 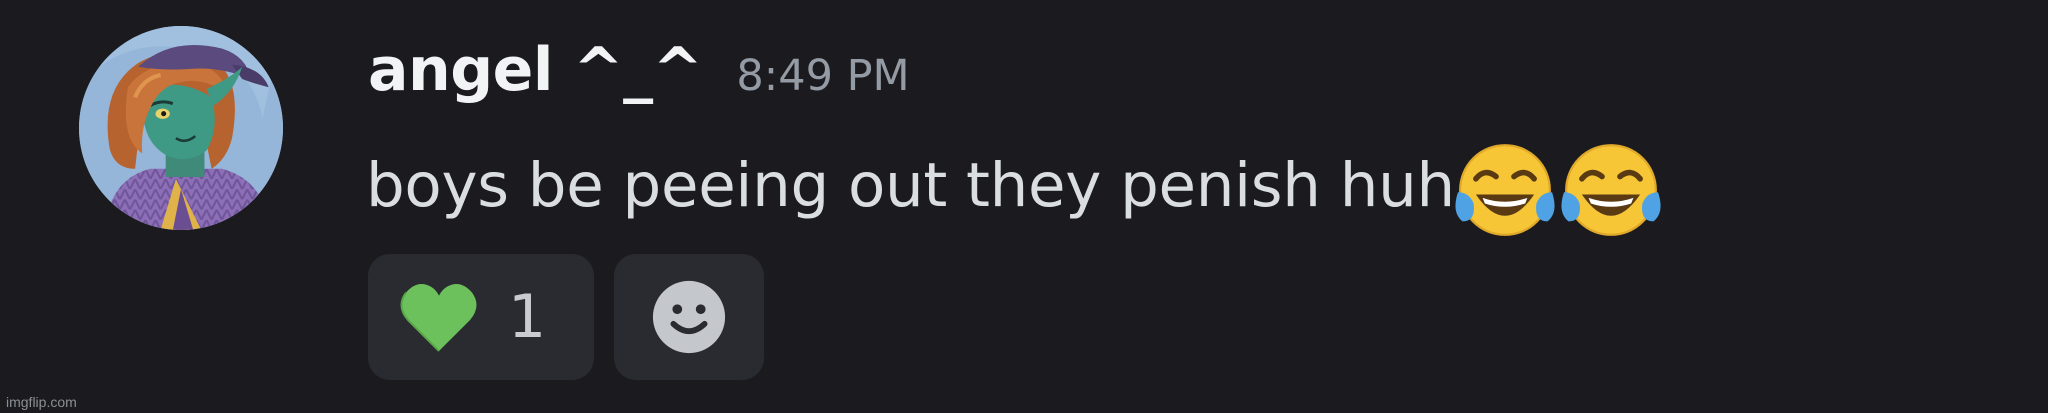 What do you see at coordinates (481, 317) in the screenshot?
I see `green-heart-reaction-button: 1` at bounding box center [481, 317].